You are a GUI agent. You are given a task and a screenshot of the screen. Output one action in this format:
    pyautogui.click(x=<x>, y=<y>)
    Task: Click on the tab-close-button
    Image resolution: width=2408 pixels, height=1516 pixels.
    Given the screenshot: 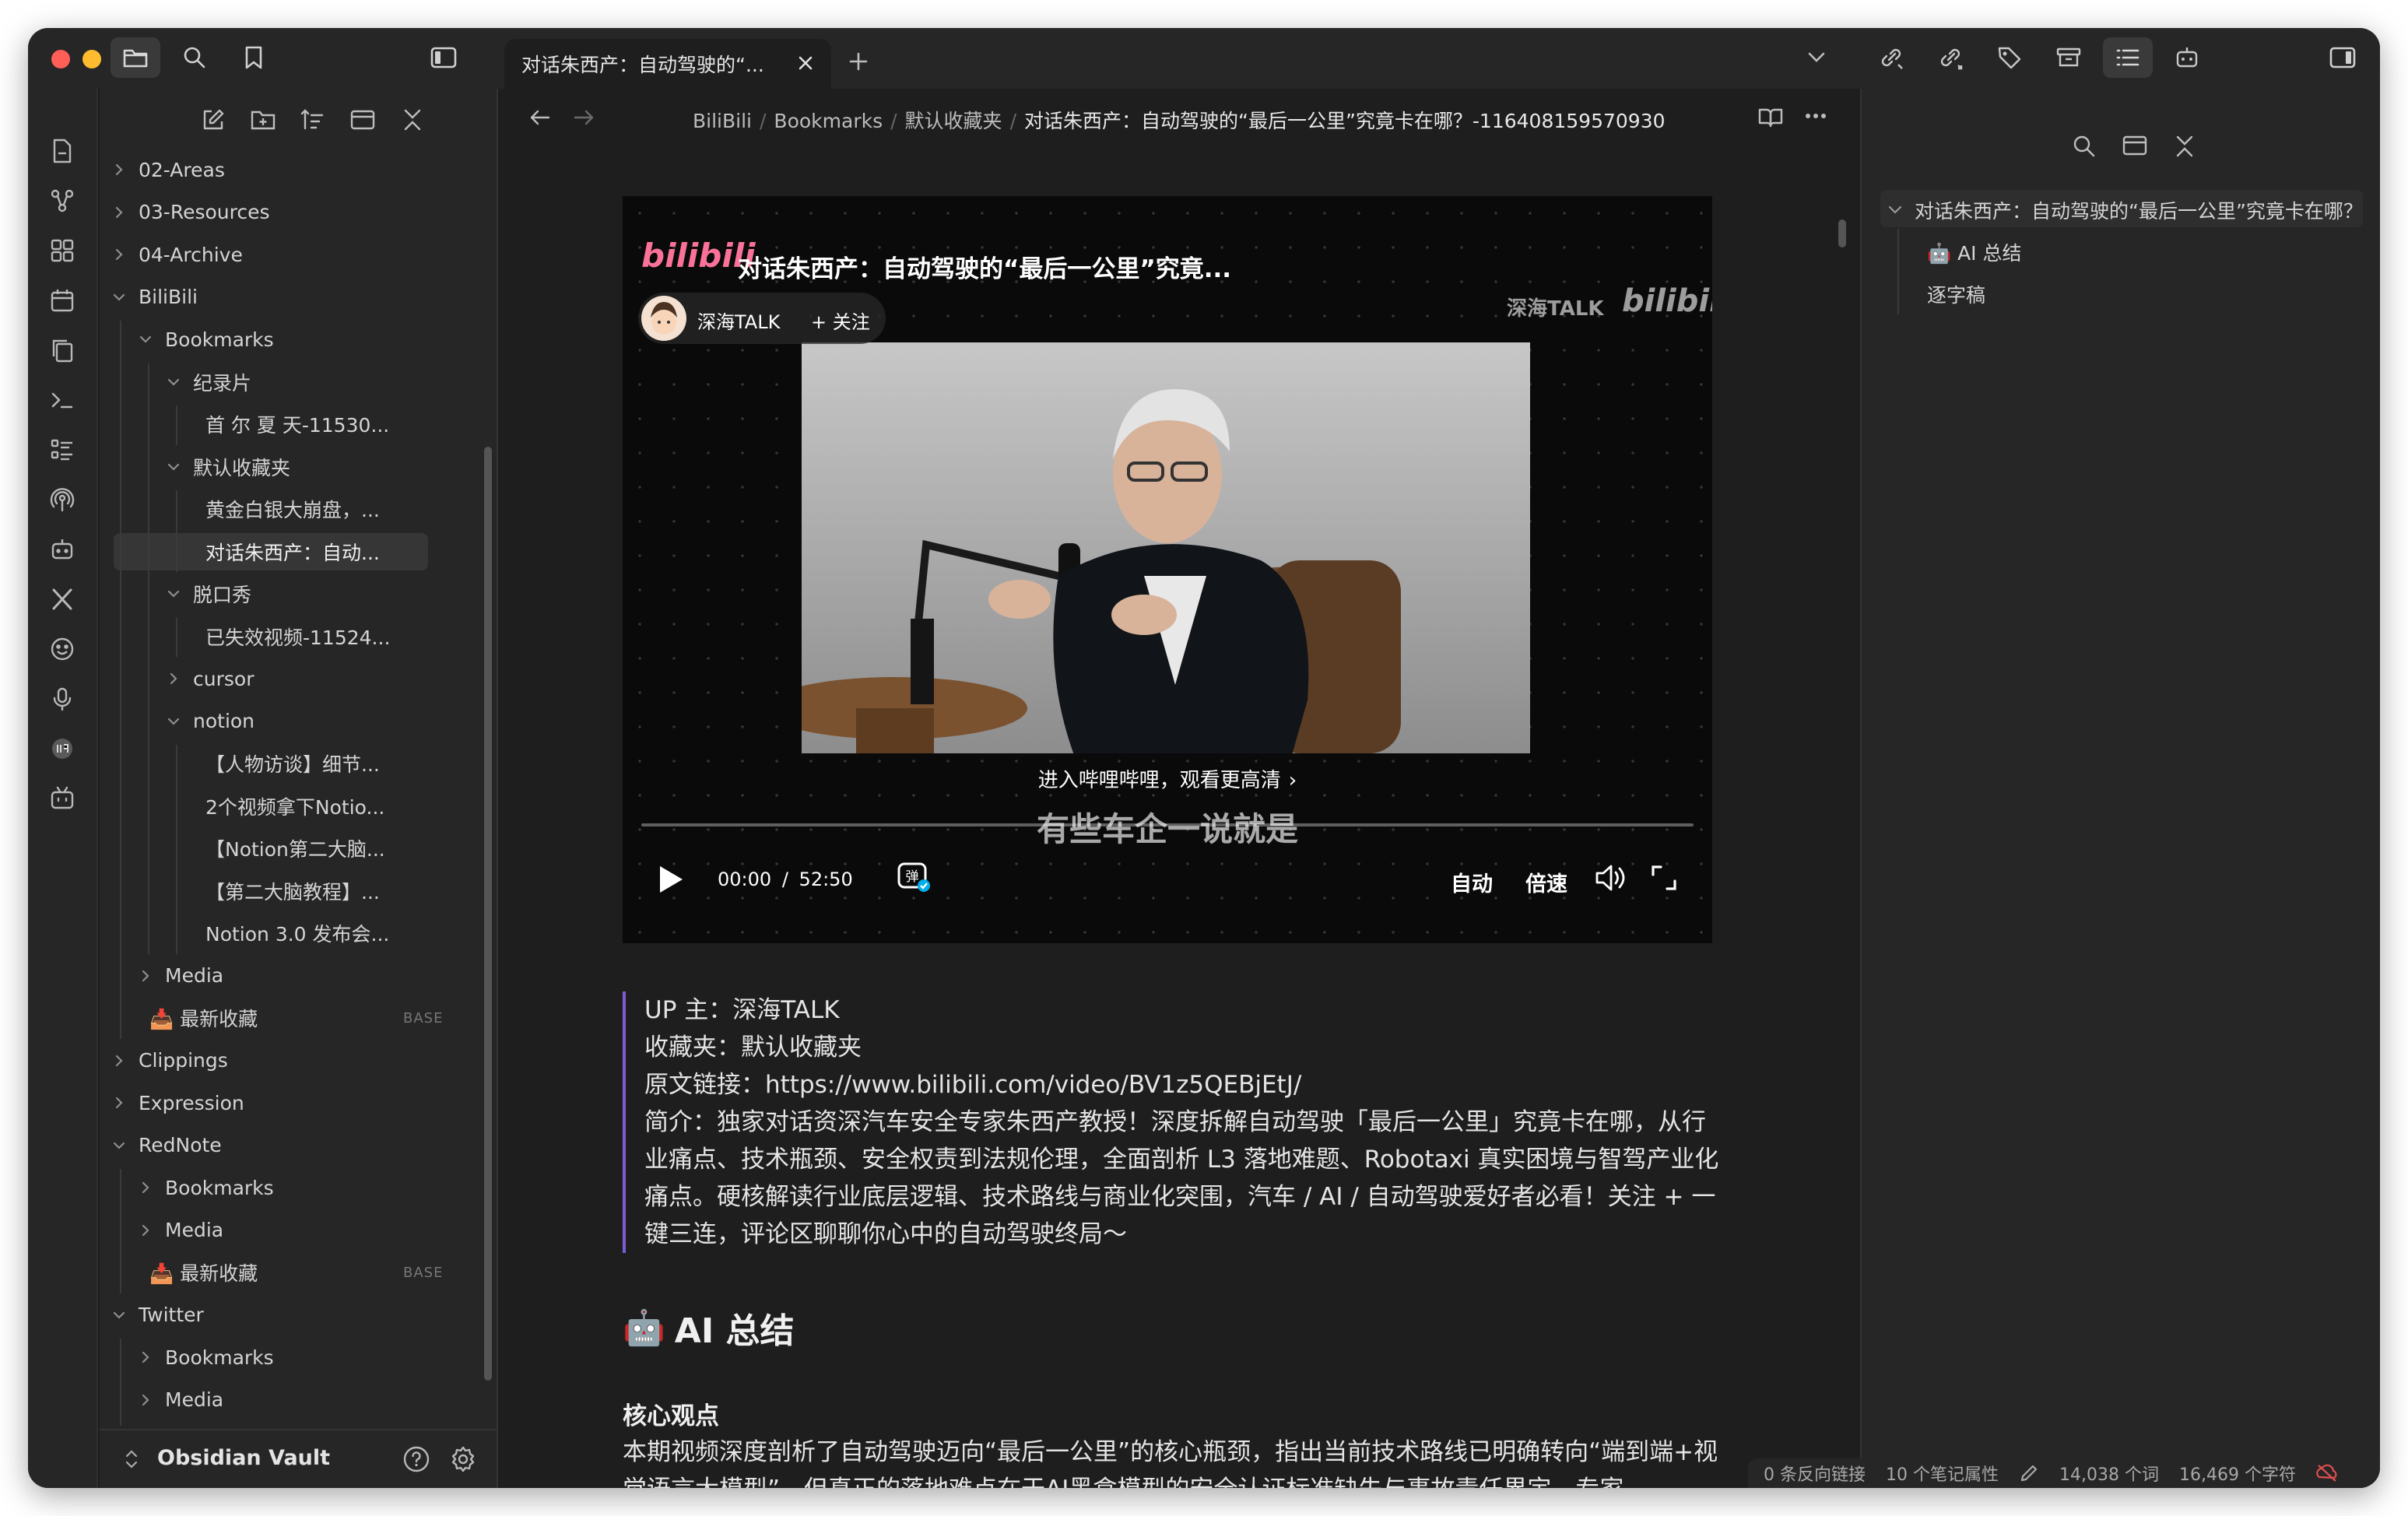 What is the action you would take?
    pyautogui.click(x=806, y=63)
    